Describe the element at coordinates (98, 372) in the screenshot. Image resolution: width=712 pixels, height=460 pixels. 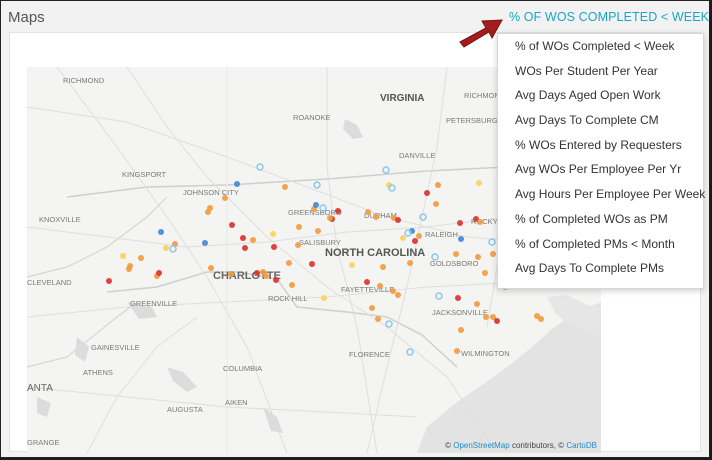
I see `city-label: ATHENS` at that location.